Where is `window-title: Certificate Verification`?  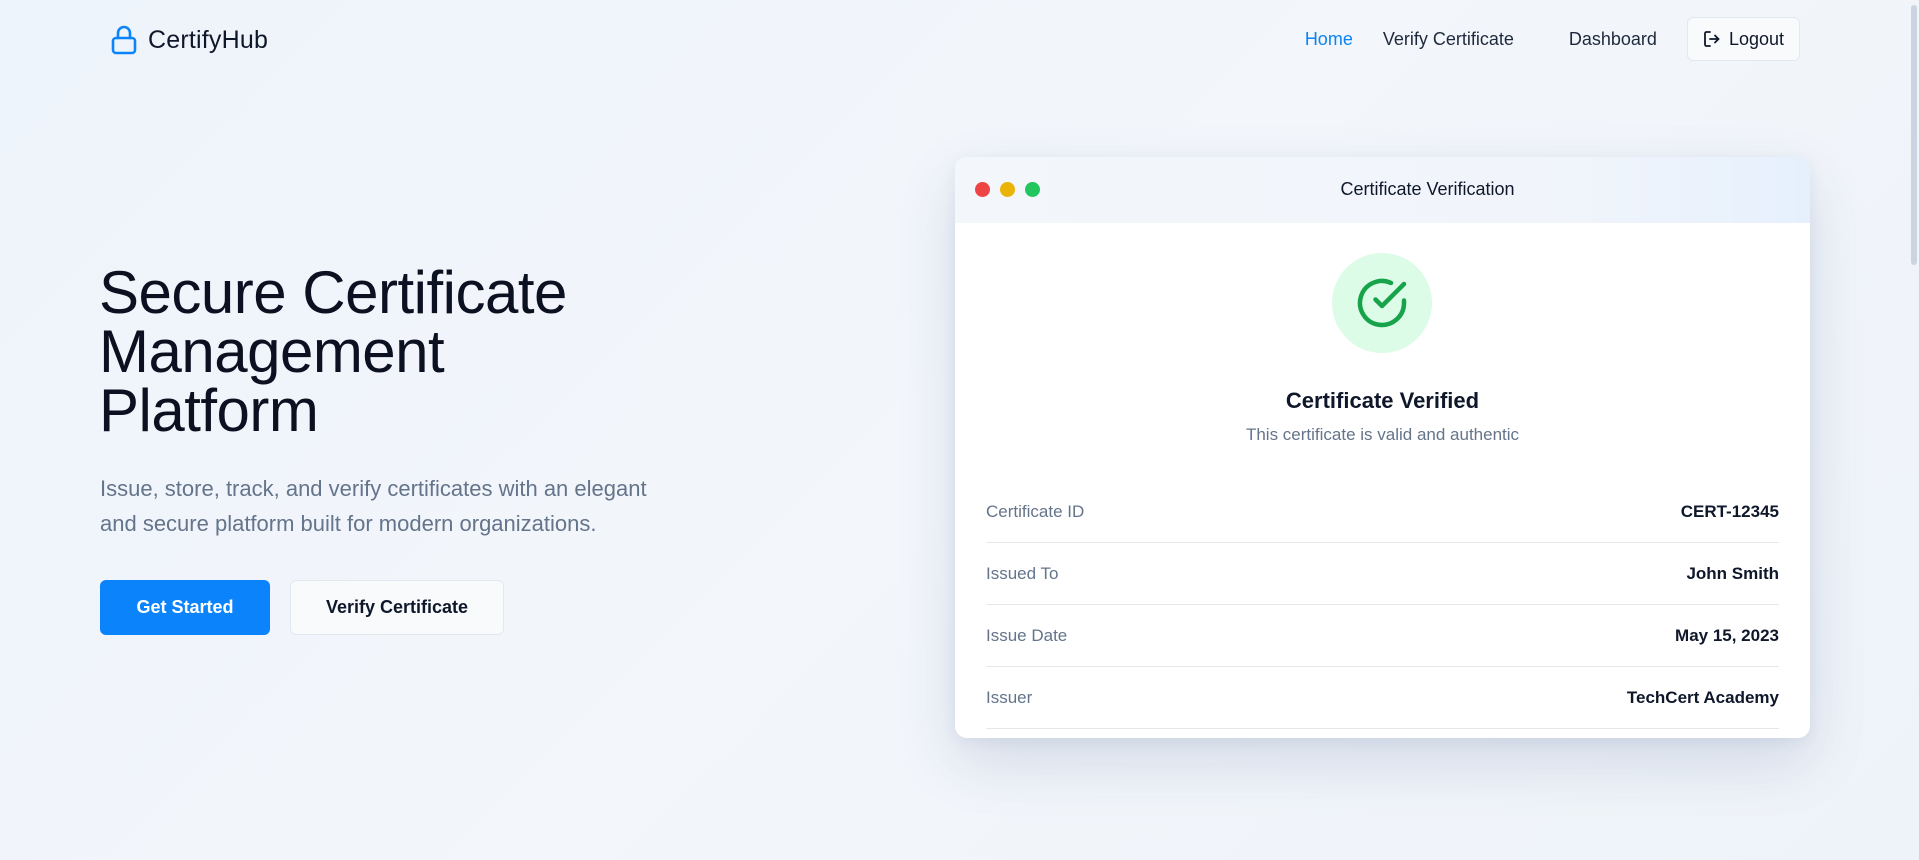 window-title: Certificate Verification is located at coordinates (1427, 189).